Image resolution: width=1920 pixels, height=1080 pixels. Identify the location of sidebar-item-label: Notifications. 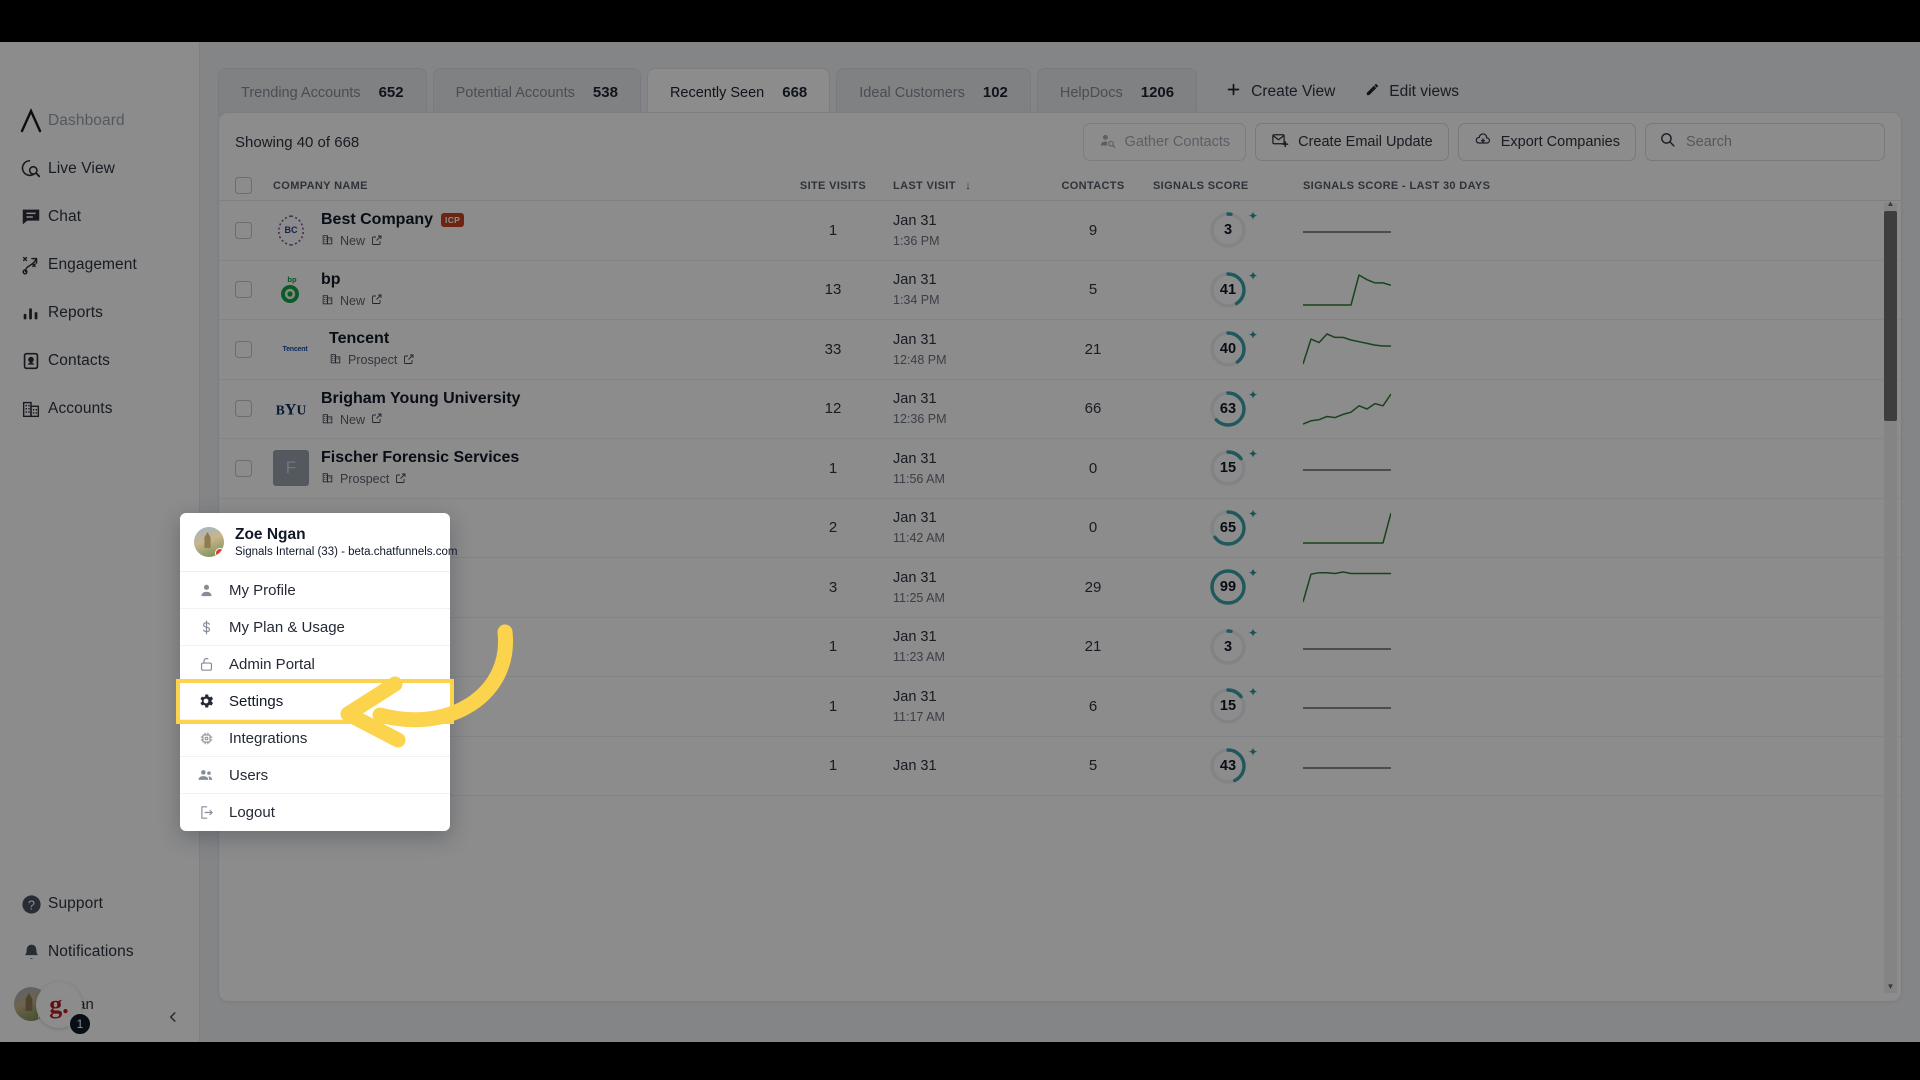
(91, 951).